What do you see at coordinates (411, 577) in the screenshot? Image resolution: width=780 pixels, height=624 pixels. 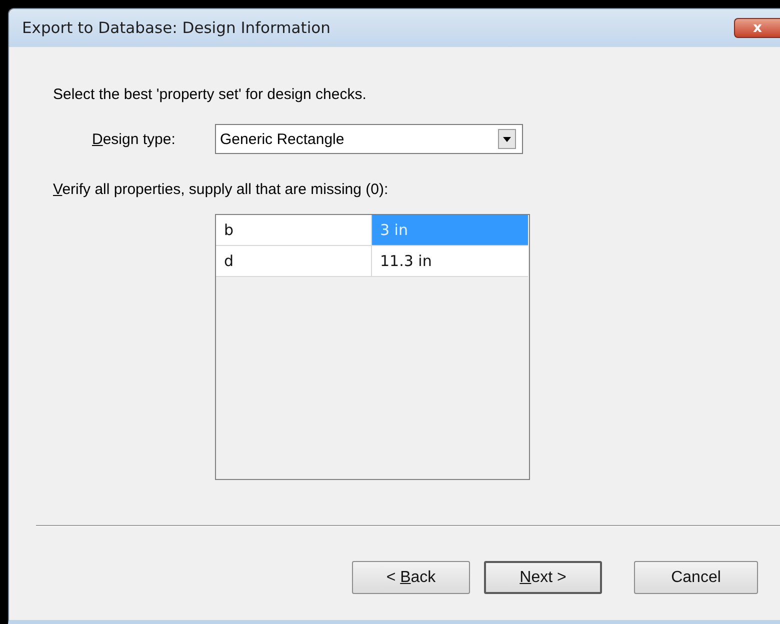 I see `dialog-button: < Back` at bounding box center [411, 577].